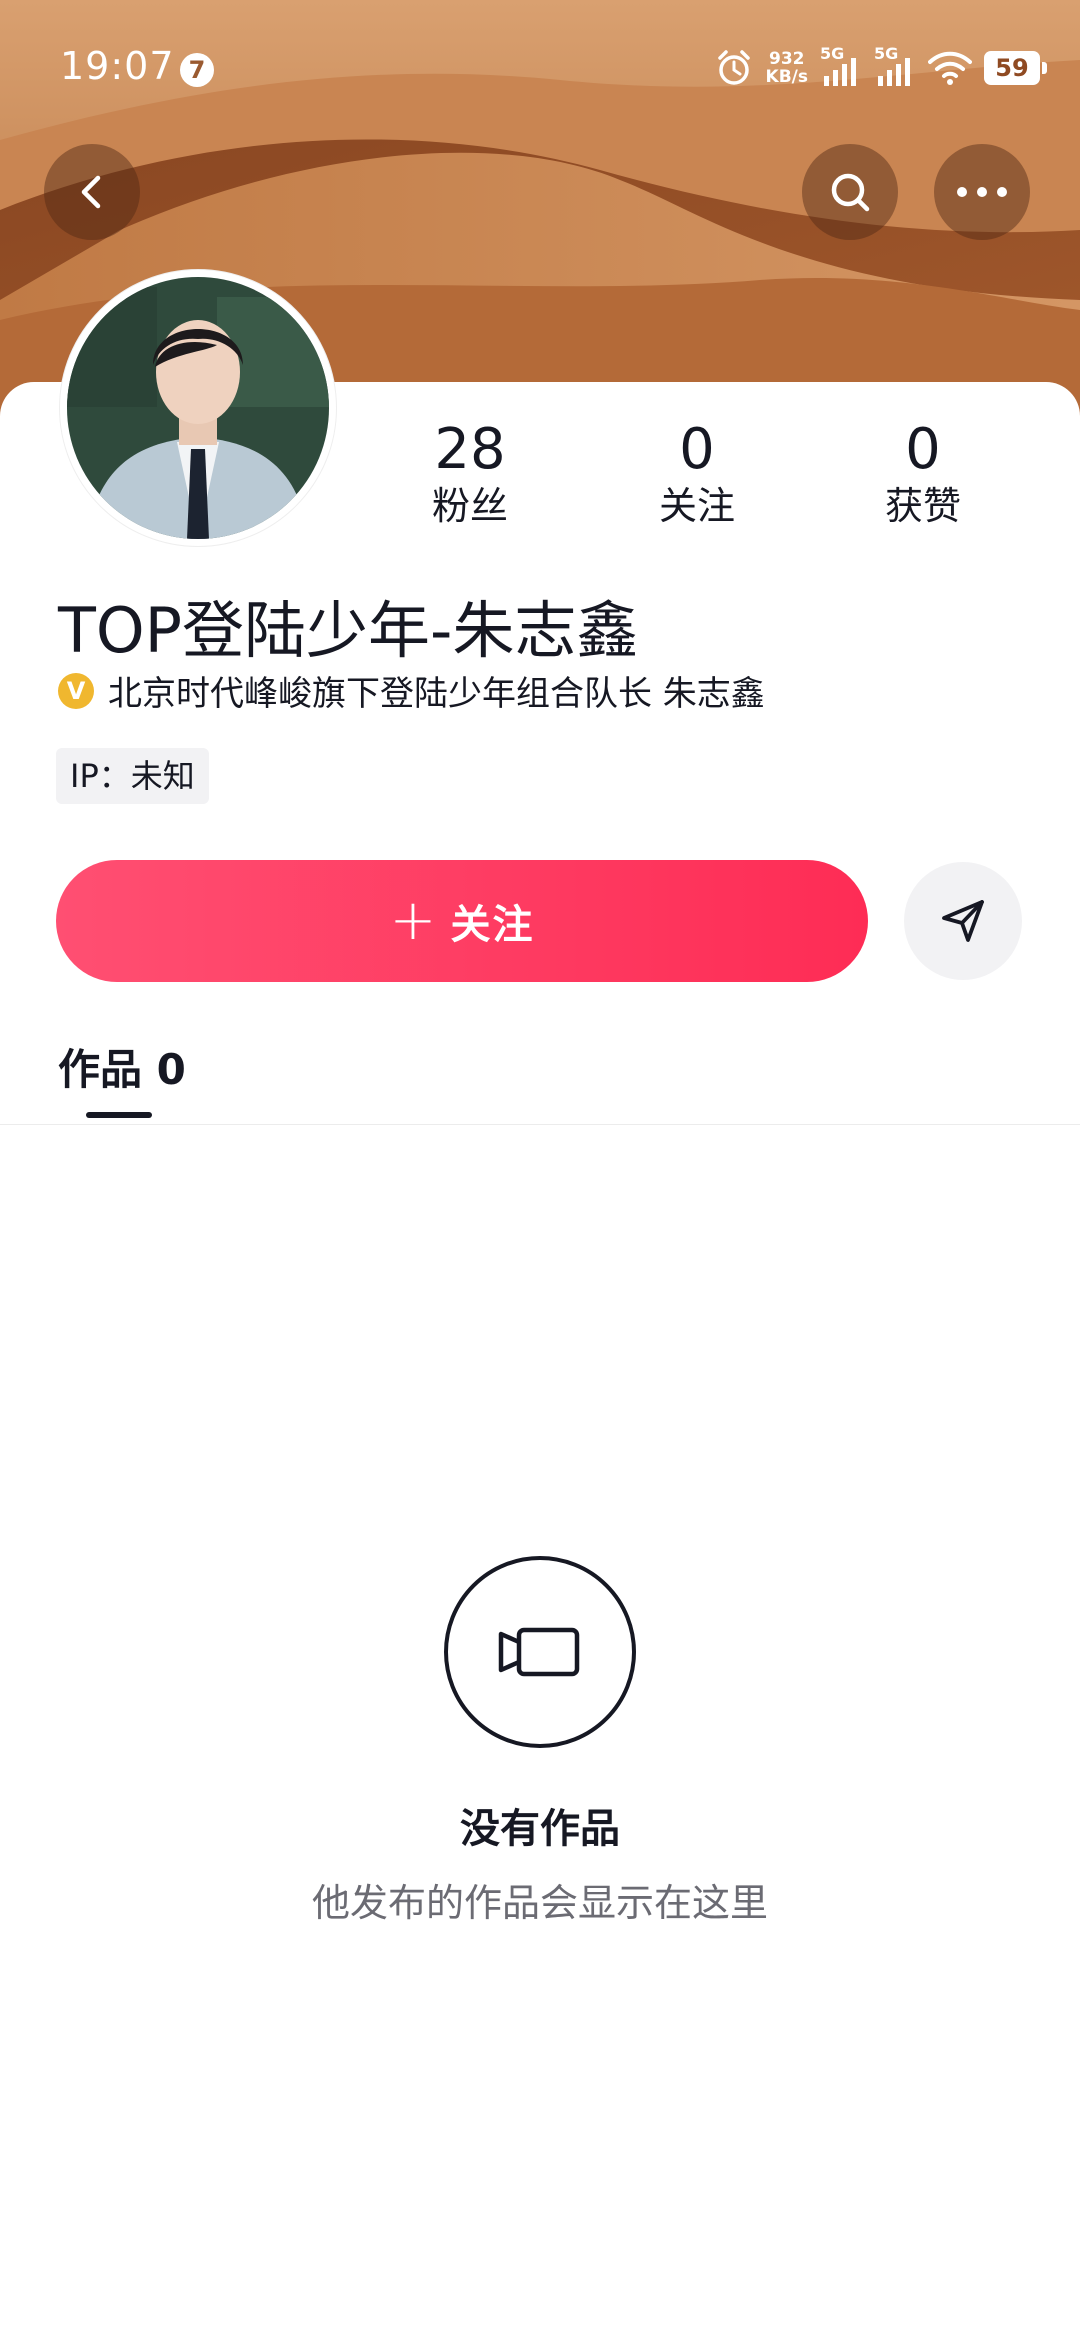 The width and height of the screenshot is (1080, 2344). Describe the element at coordinates (492, 925) in the screenshot. I see `follow-button-label: 关注` at that location.